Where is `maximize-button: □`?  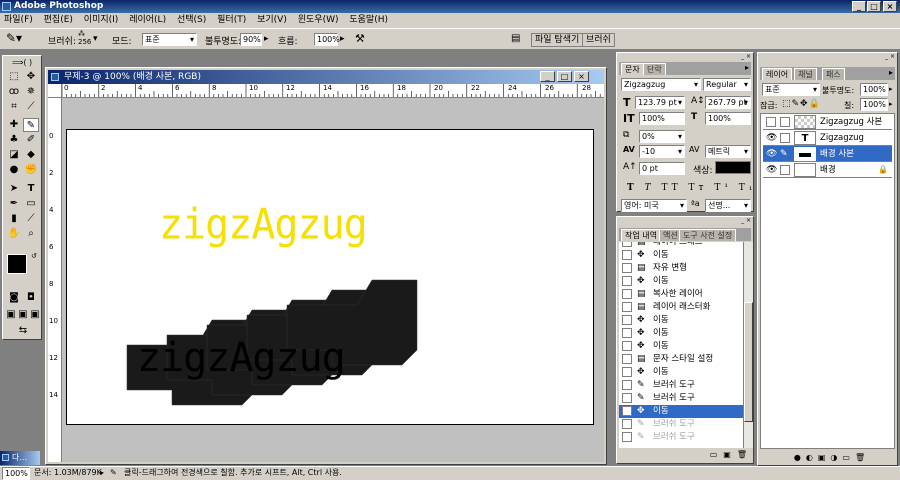
maximize-button: □ is located at coordinates (874, 6).